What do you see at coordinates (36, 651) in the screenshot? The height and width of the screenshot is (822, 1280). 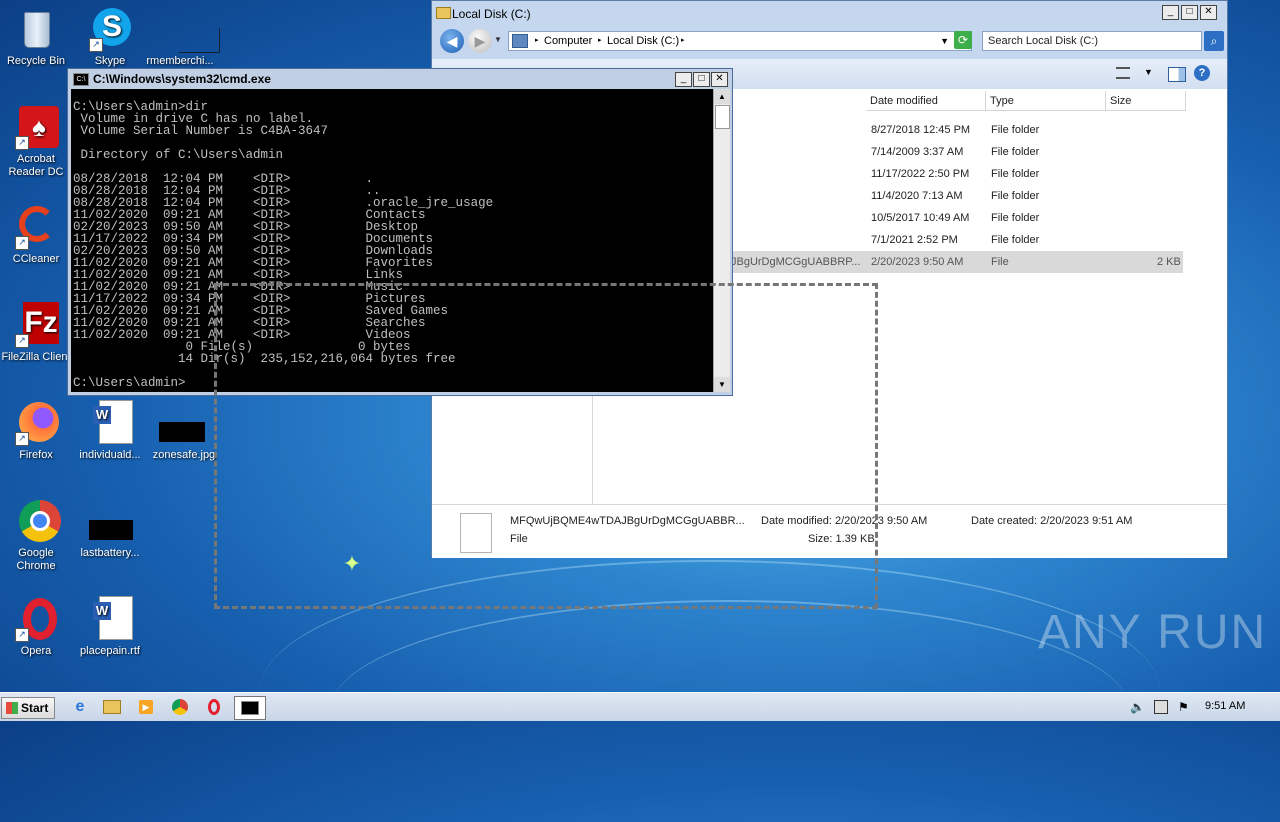 I see `desktop-icon-label: Opera` at bounding box center [36, 651].